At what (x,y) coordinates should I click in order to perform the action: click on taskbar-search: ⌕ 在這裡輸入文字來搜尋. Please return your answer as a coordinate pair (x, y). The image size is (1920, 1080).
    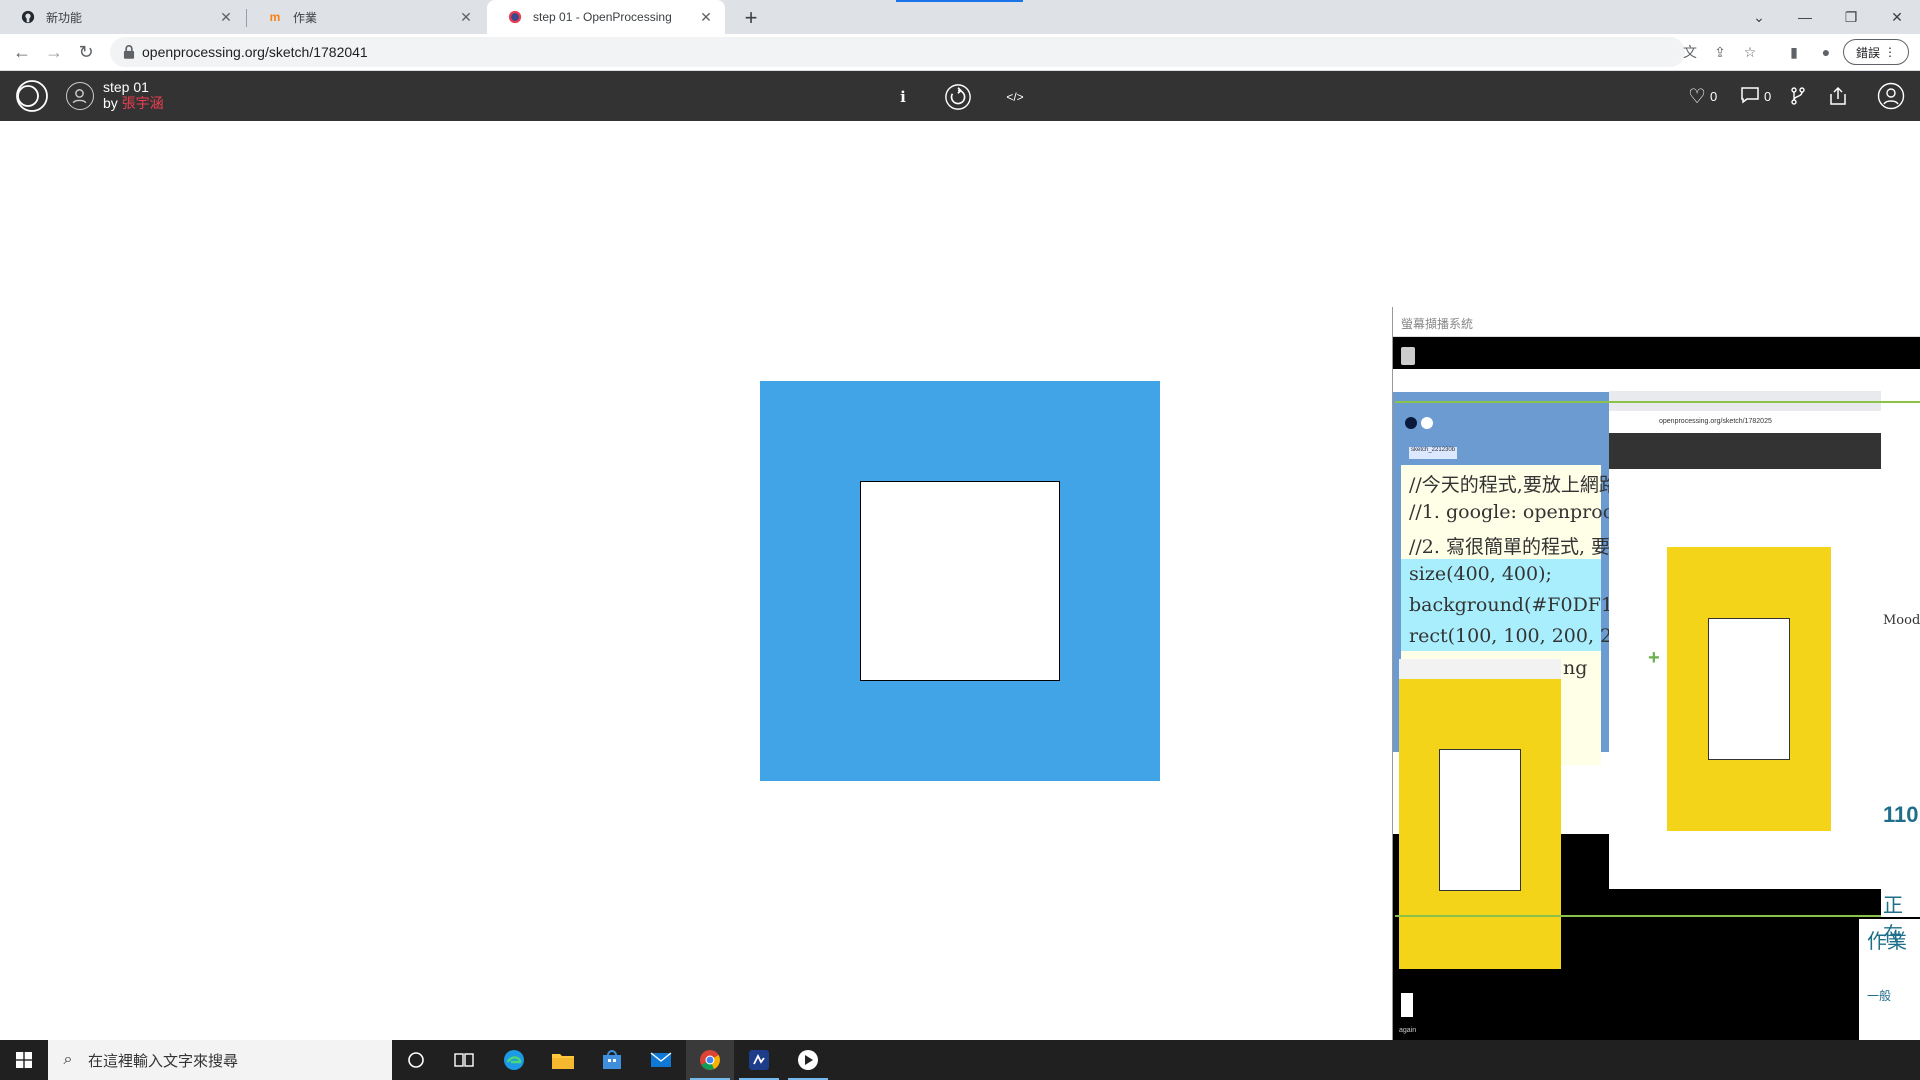
    Looking at the image, I should click on (220, 1060).